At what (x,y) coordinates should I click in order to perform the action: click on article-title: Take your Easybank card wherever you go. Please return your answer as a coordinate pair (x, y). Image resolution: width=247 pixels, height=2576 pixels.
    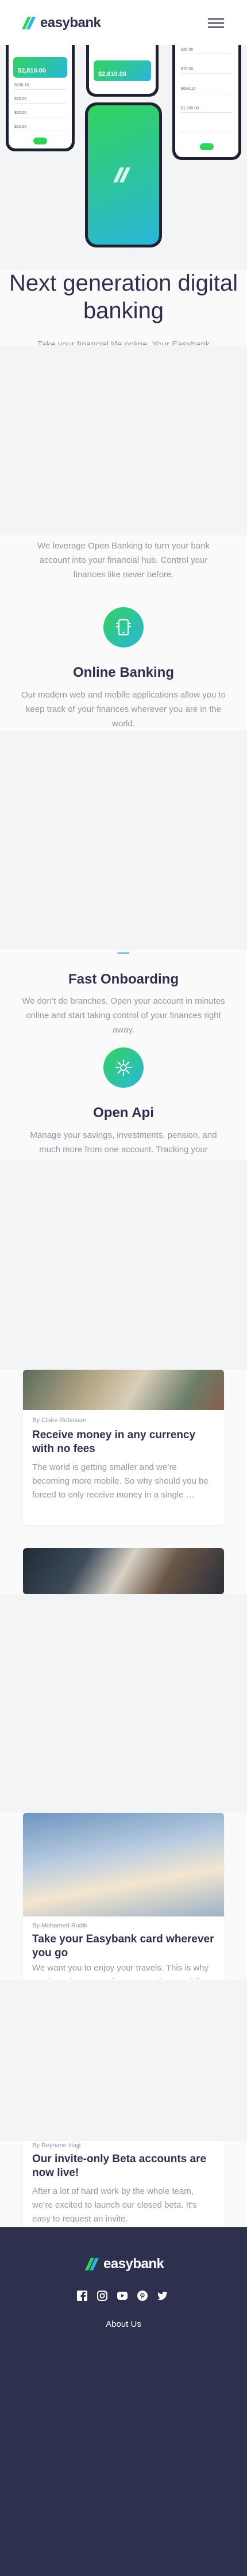
    Looking at the image, I should click on (123, 1946).